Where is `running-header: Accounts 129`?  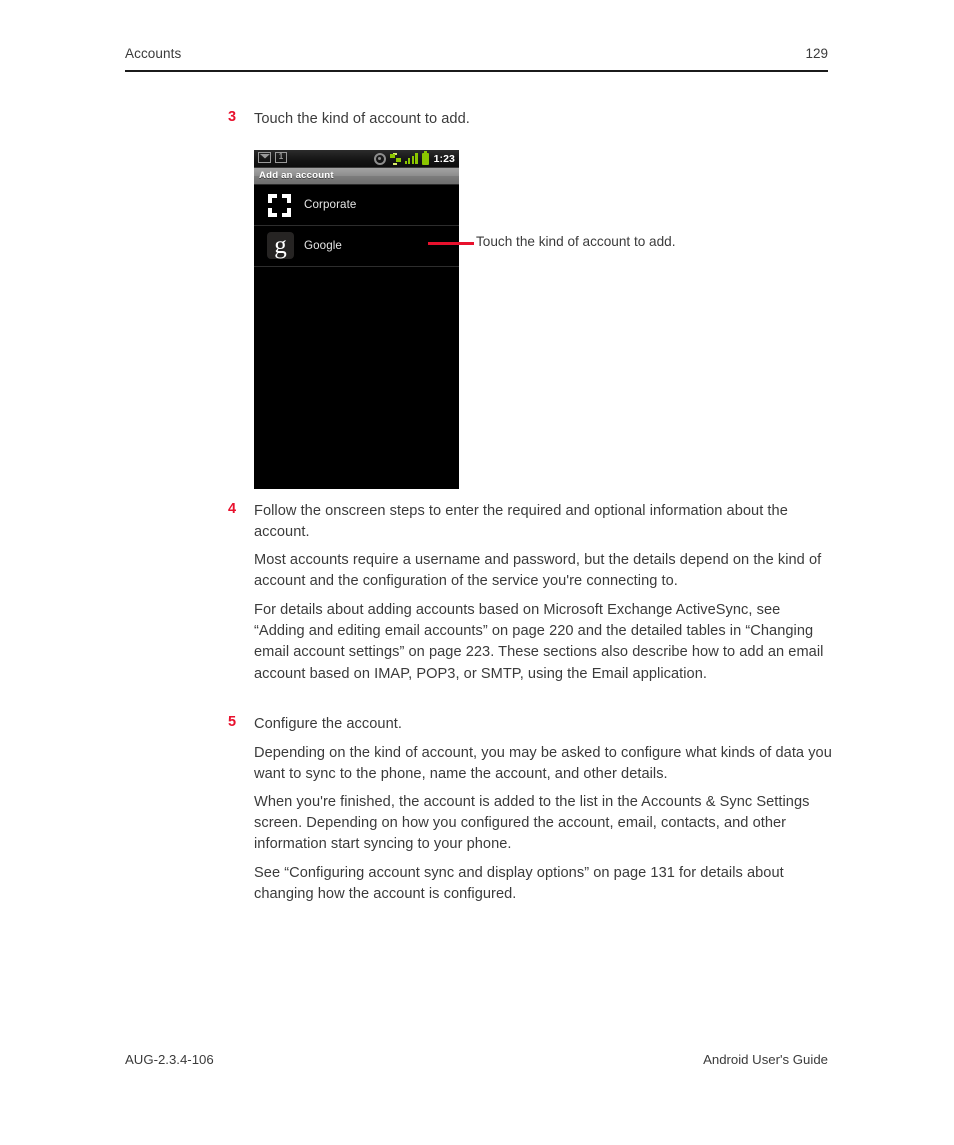
running-header: Accounts 129 is located at coordinates (476, 59).